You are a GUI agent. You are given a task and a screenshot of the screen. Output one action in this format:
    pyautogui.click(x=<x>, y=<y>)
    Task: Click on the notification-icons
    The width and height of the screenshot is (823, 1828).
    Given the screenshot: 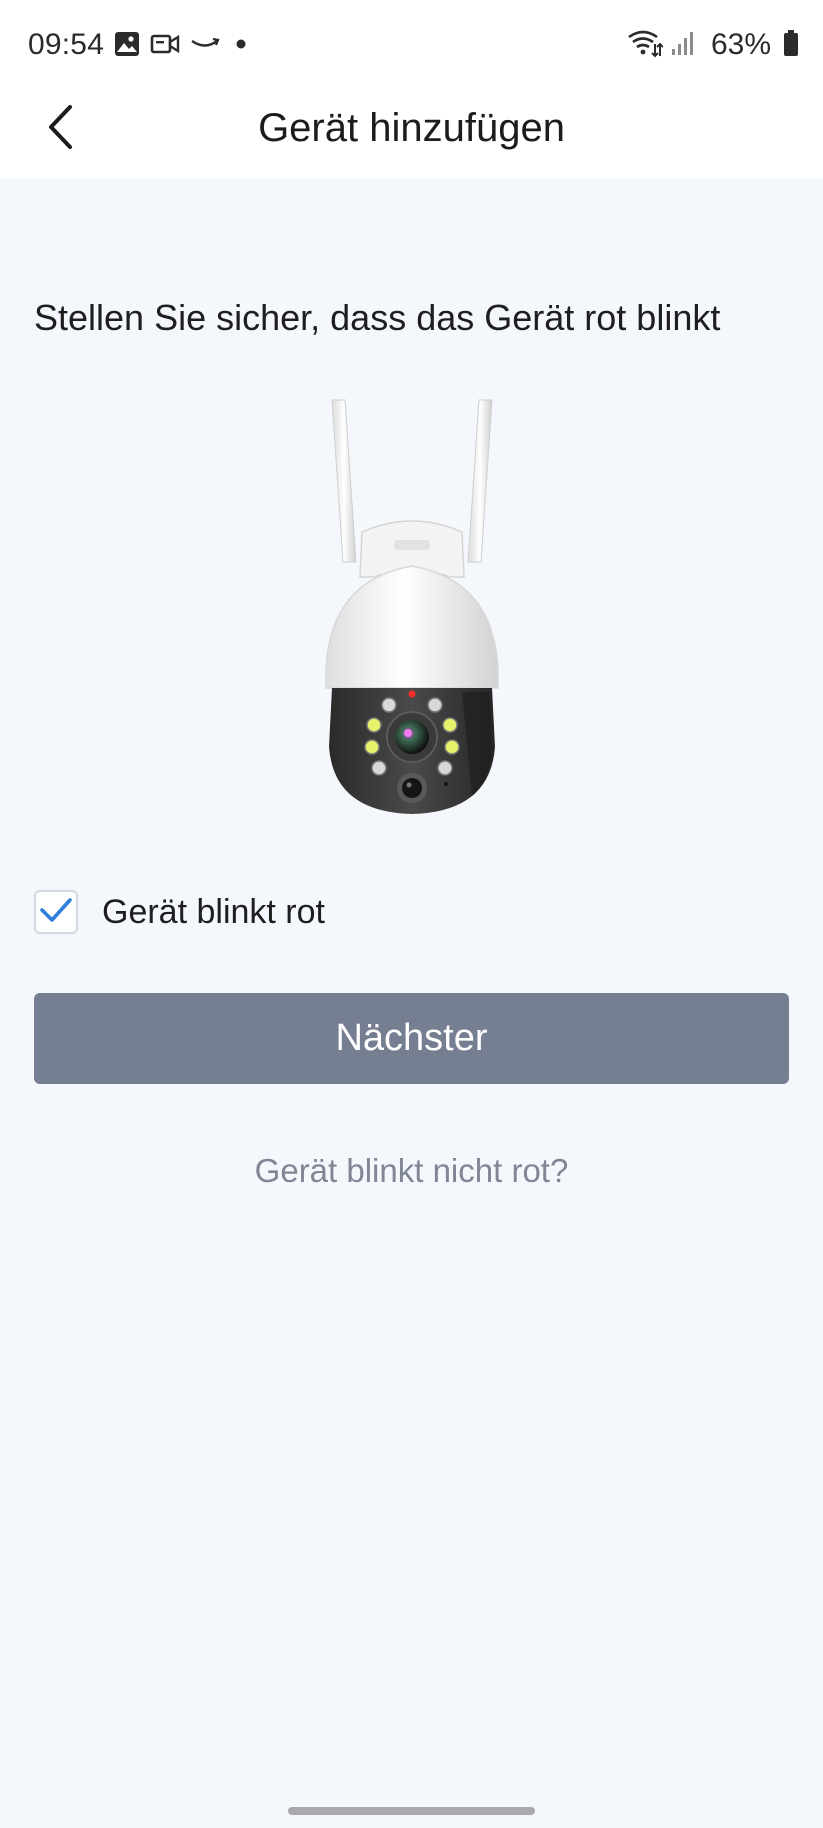 What is the action you would take?
    pyautogui.click(x=183, y=46)
    